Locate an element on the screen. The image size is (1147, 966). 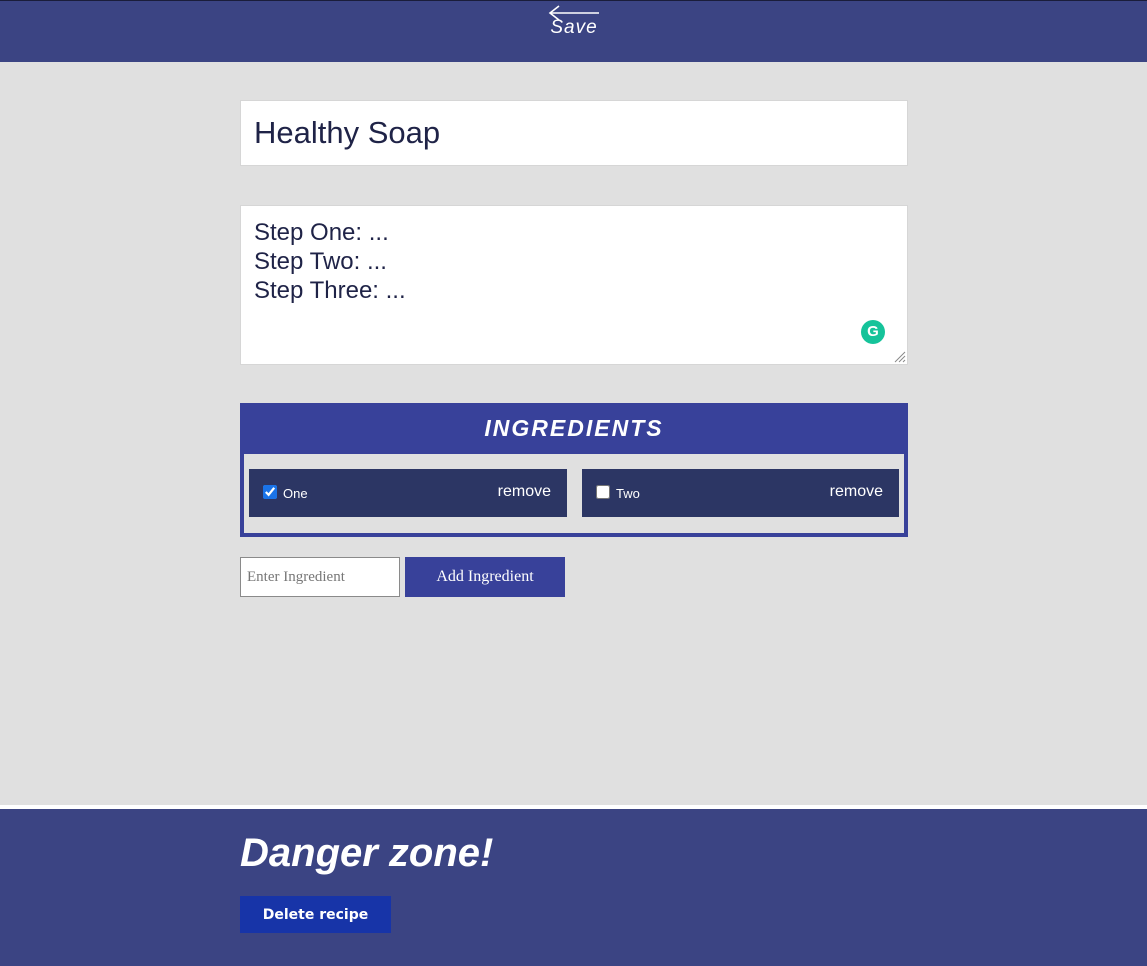
save-label: Save is located at coordinates (574, 27).